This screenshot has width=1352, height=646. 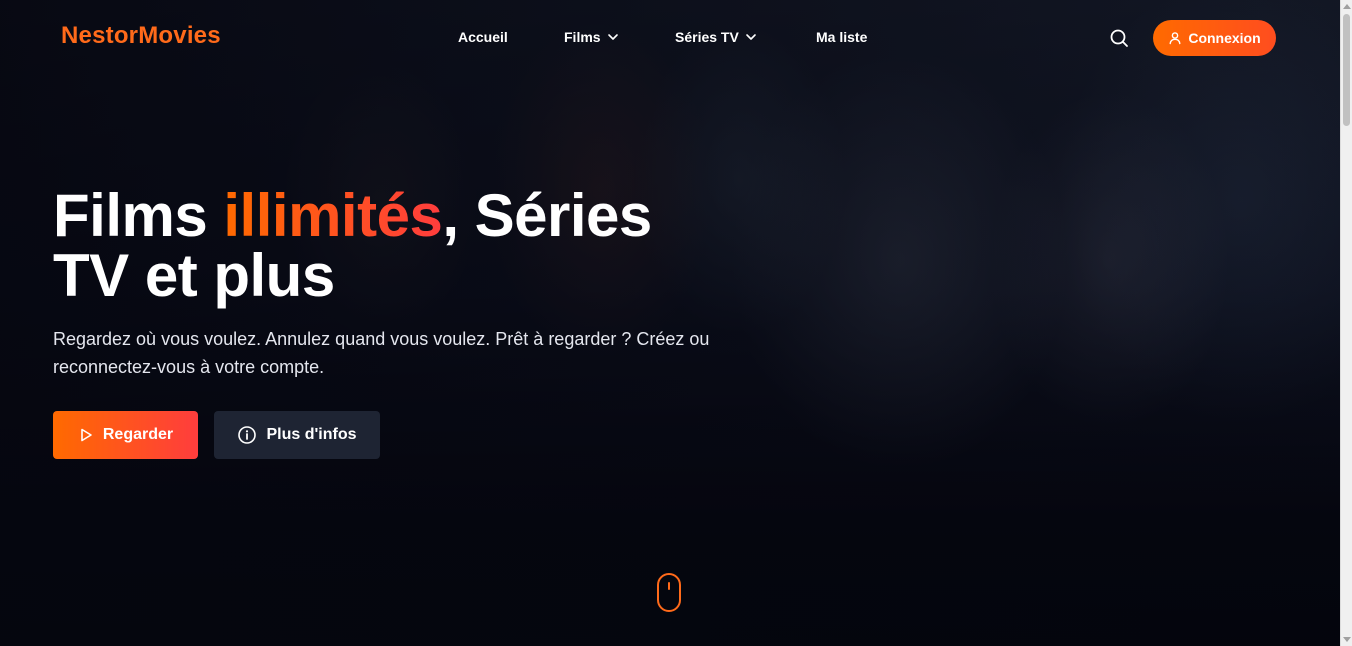 I want to click on search-button, so click(x=1119, y=38).